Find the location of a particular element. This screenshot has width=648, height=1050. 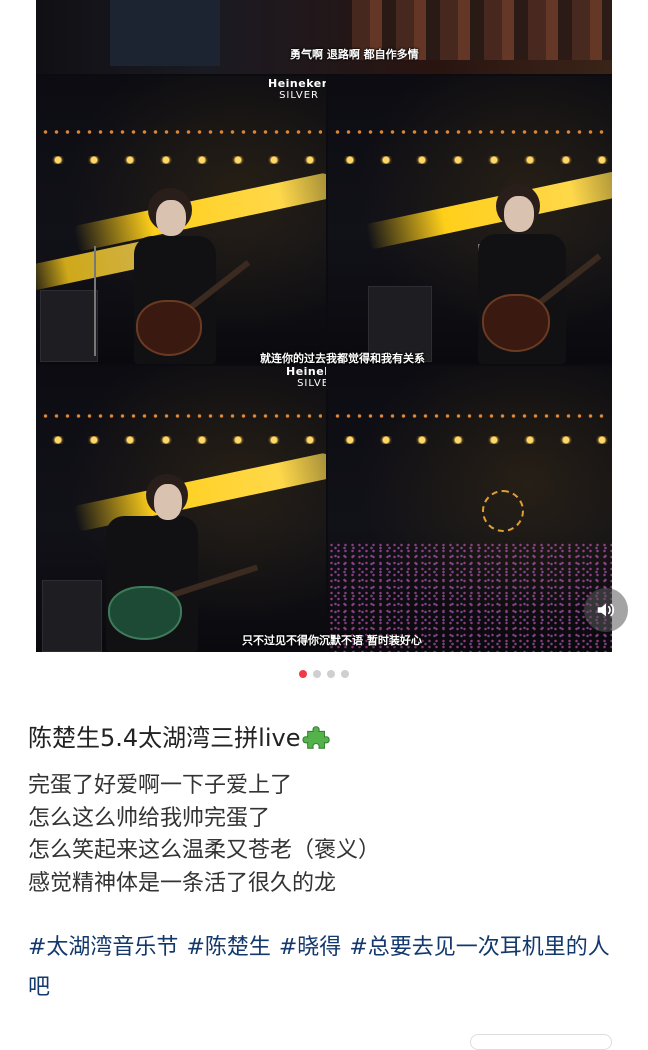

post-line: 怎么这么帅给我帅完蛋了 is located at coordinates (149, 818).